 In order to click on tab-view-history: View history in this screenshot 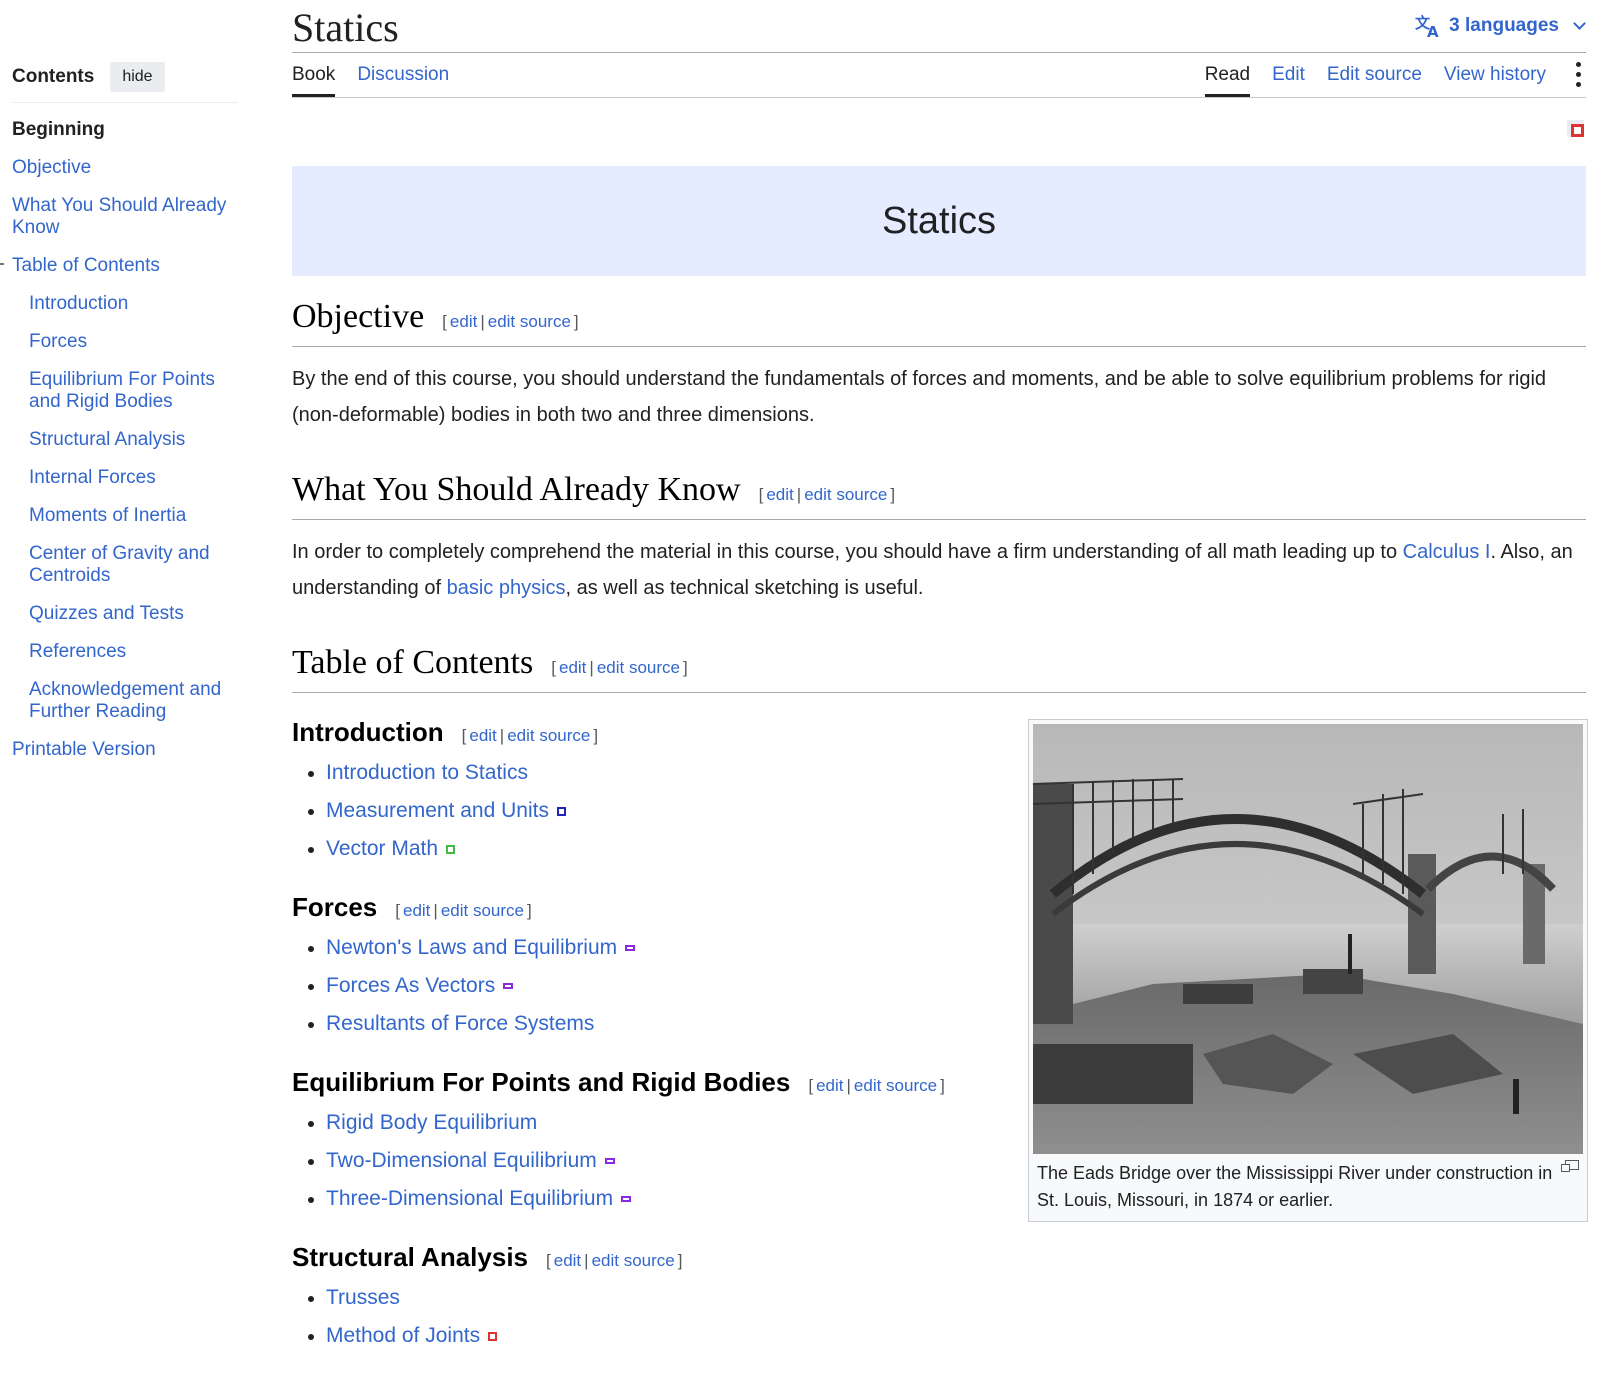, I will do `click(1495, 80)`.